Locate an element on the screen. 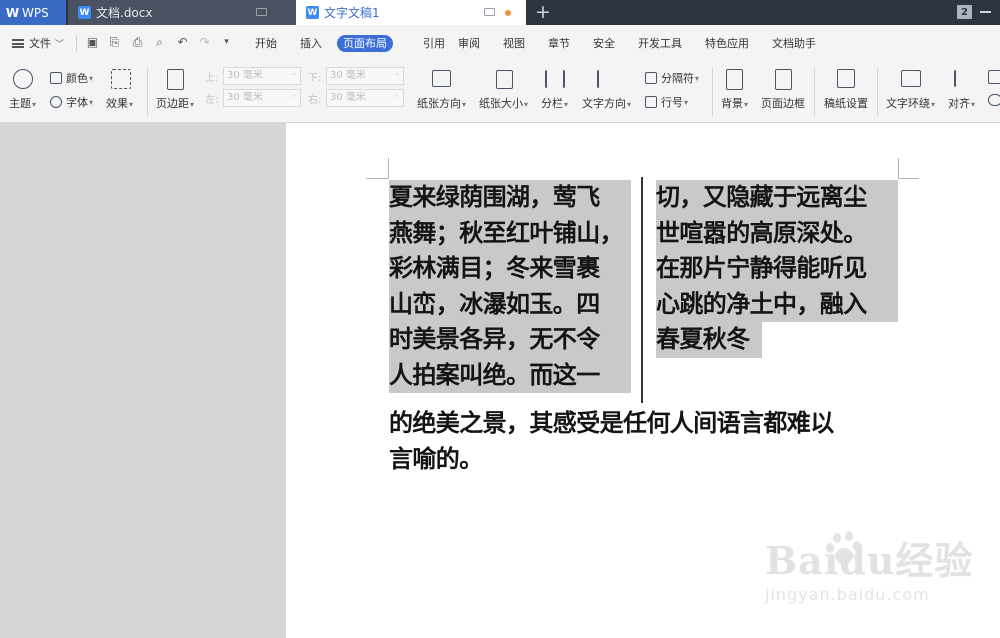  print-preview-icon: ⌕ is located at coordinates (159, 42).